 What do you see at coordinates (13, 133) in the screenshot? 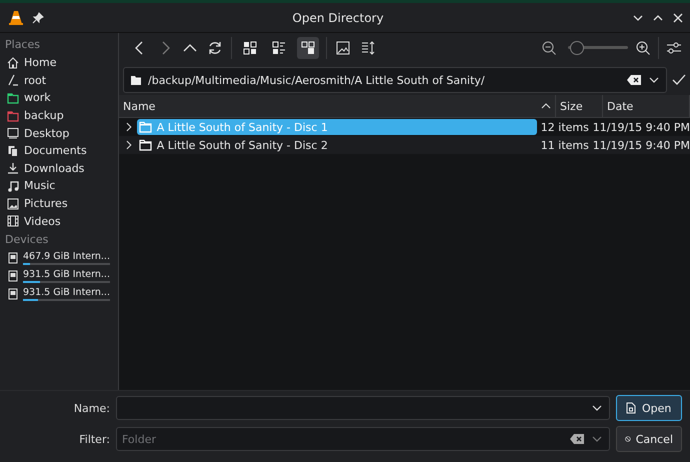
I see `monitor-icon` at bounding box center [13, 133].